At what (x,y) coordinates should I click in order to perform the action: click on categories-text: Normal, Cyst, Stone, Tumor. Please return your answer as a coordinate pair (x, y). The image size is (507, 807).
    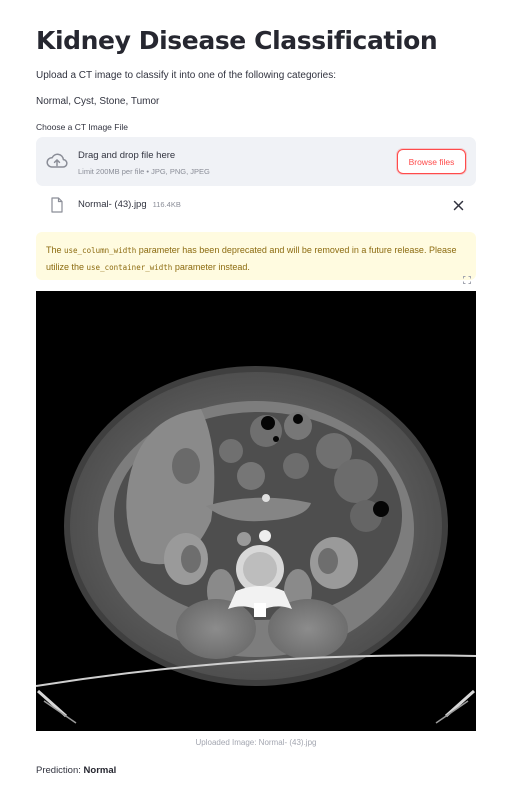
    Looking at the image, I should click on (98, 101).